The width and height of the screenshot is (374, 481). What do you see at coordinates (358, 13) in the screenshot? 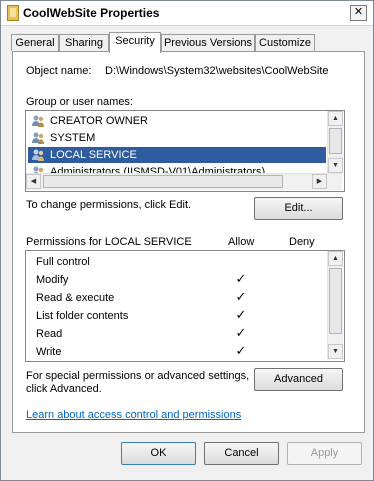
I see `close-button: ✕` at bounding box center [358, 13].